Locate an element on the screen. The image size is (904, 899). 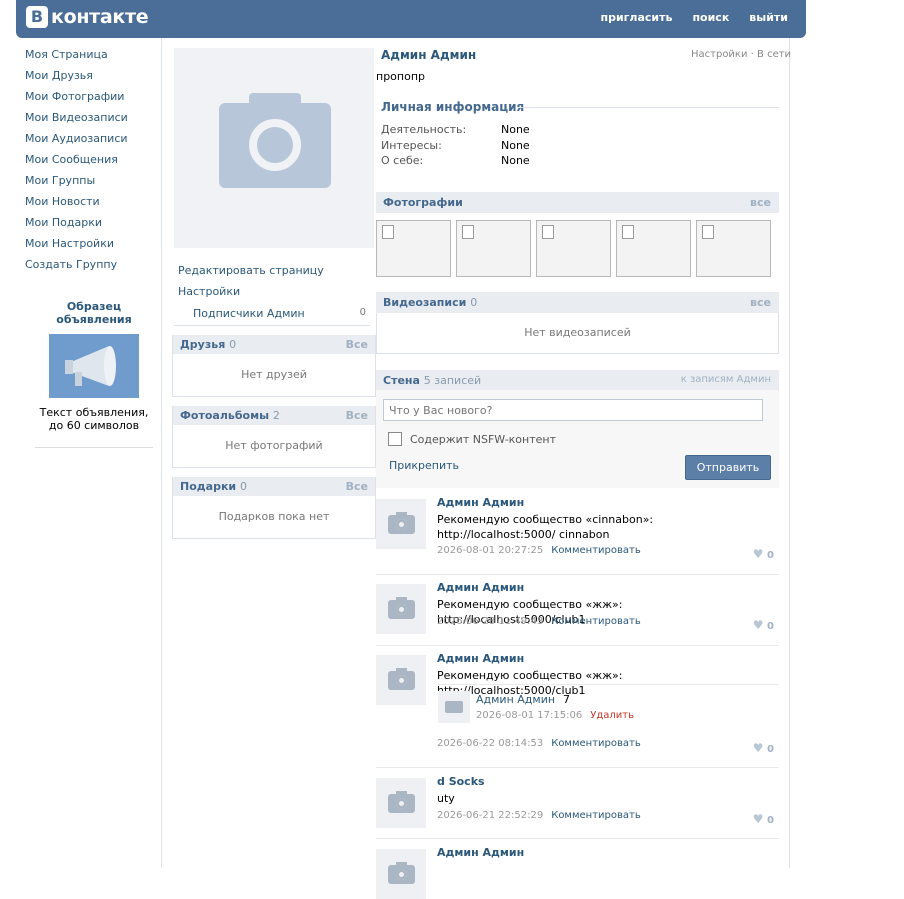
friends-header: Друзья 0 Все is located at coordinates (274, 344).